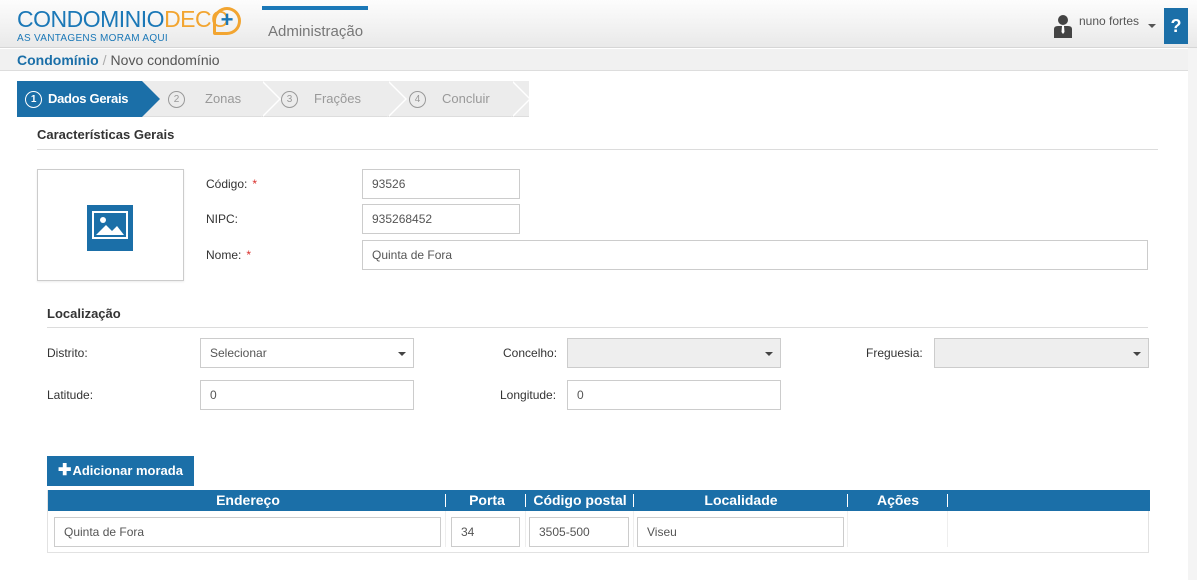  I want to click on distrito-select: Selecionar, so click(307, 353).